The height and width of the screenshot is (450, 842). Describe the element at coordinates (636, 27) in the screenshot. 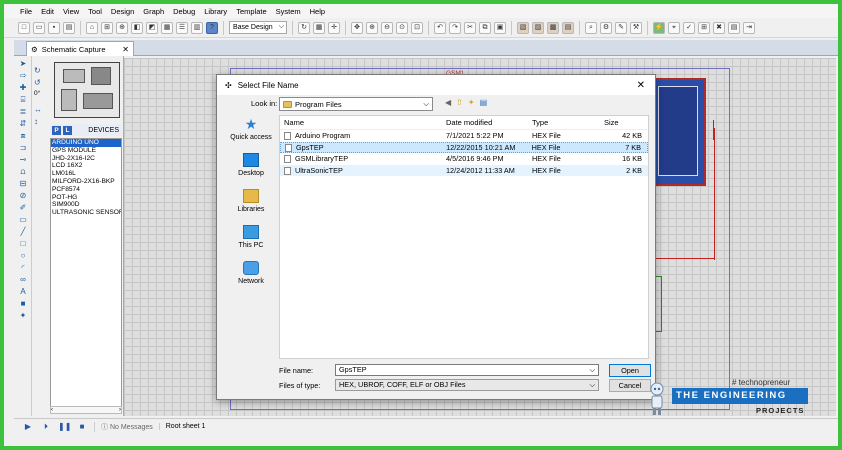

I see `decompose-icon: ⚒` at that location.